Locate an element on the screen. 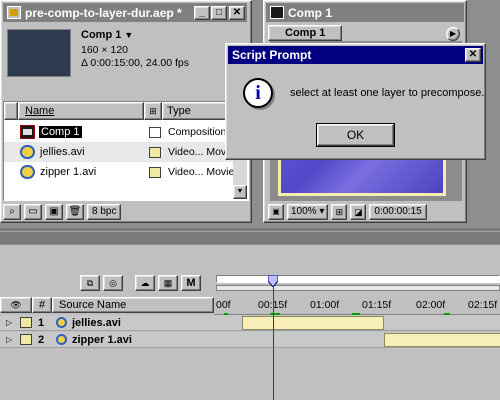 The image size is (500, 400). selected-item-dimensions: 160 × 120 is located at coordinates (105, 50).